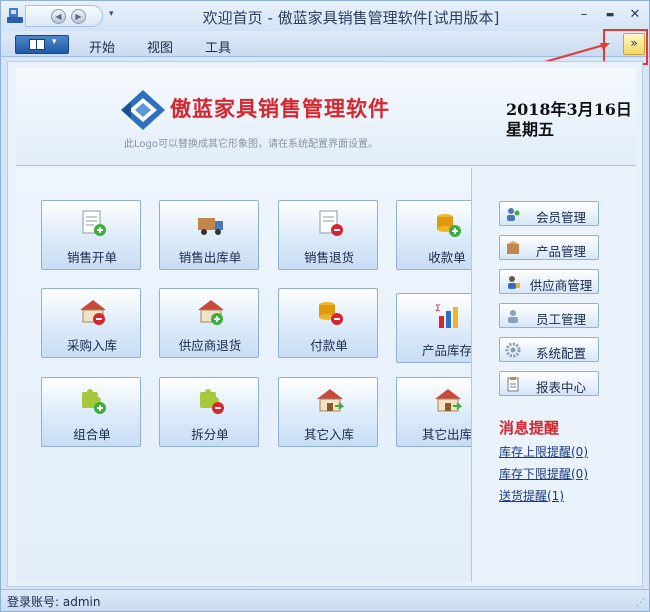 Image resolution: width=650 pixels, height=612 pixels. What do you see at coordinates (513, 350) in the screenshot?
I see `gear-icon` at bounding box center [513, 350].